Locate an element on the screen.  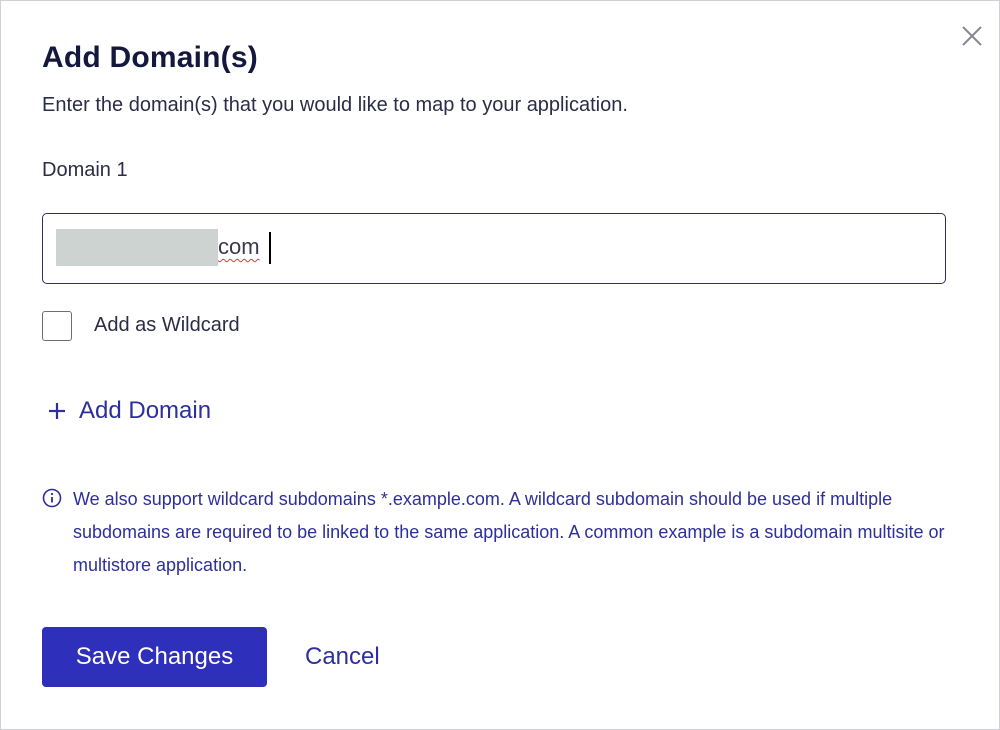
close-icon is located at coordinates (972, 36).